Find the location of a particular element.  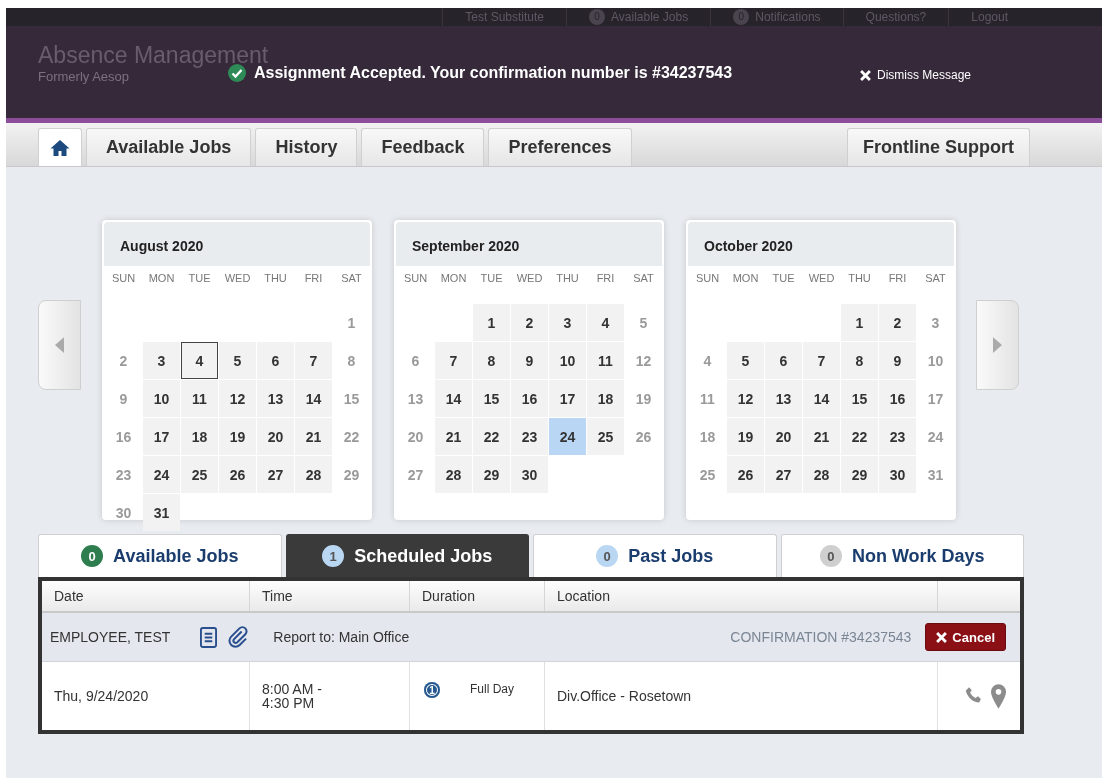

month-title: September 2020 is located at coordinates (529, 244).